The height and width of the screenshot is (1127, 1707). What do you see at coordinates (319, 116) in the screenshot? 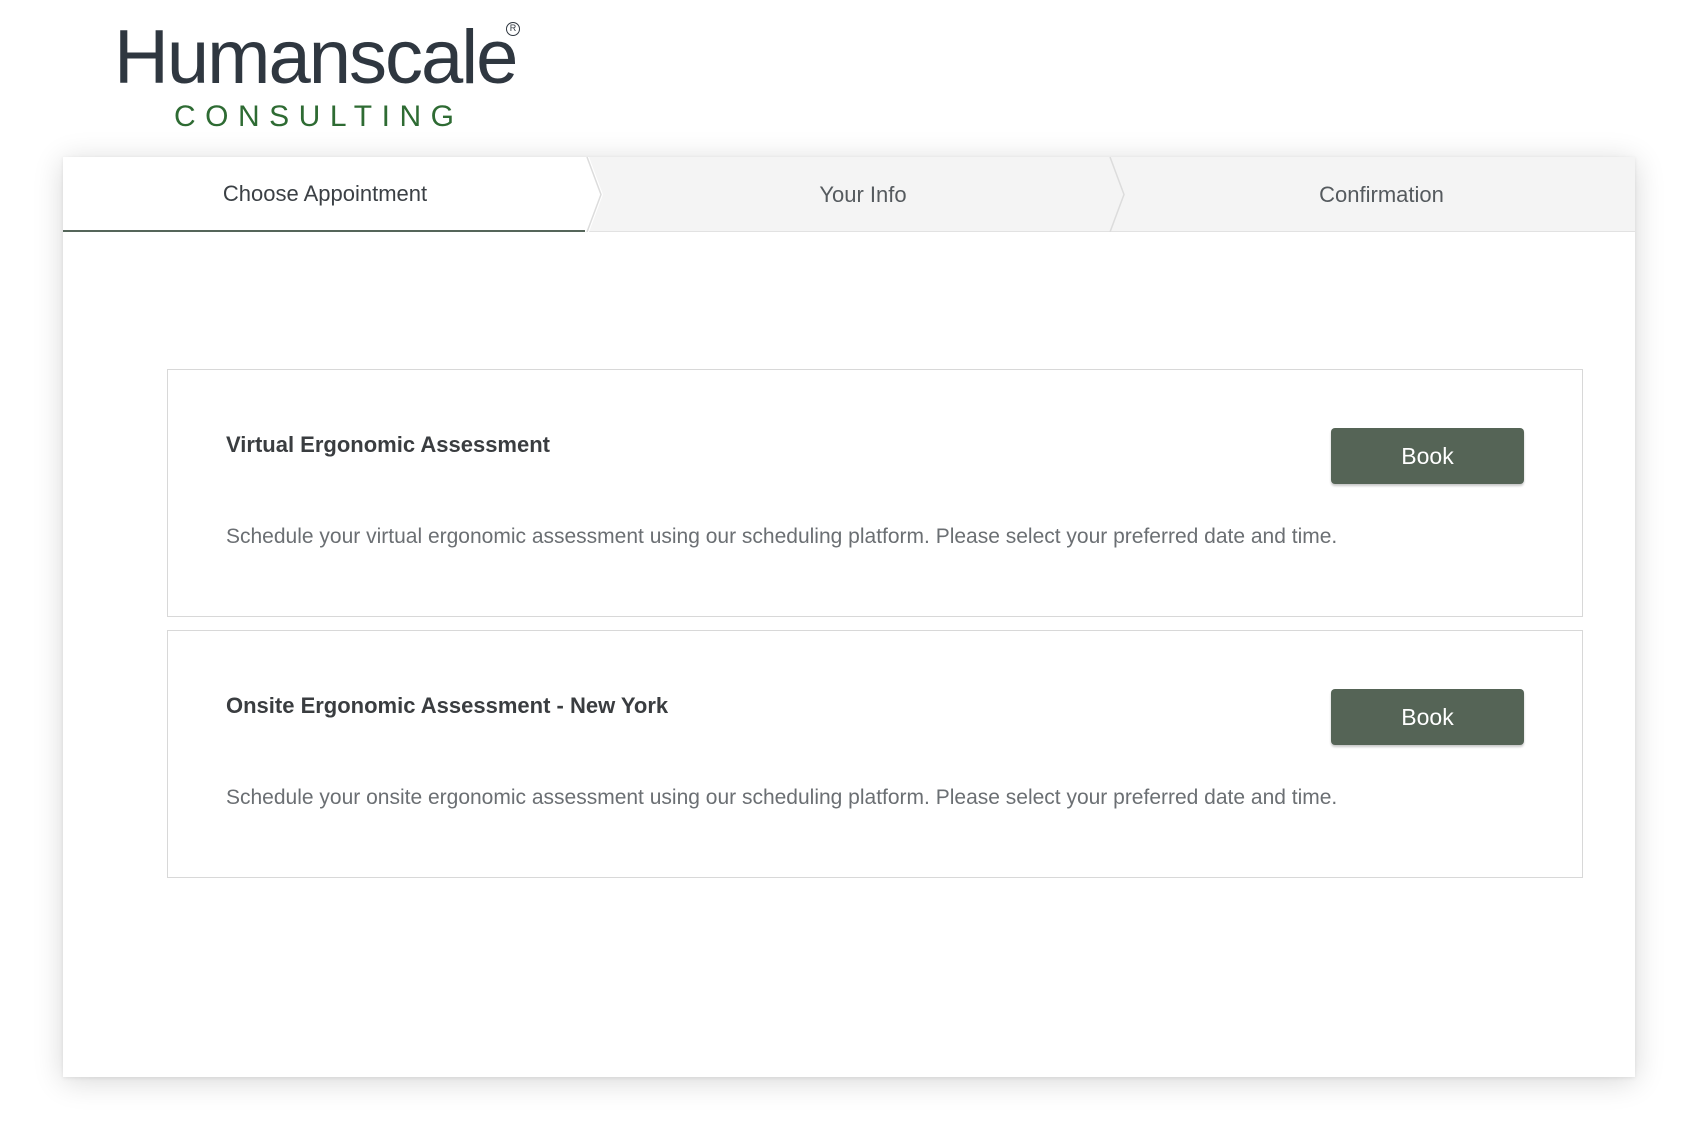
I see `logo-subtitle: CONSULTING` at bounding box center [319, 116].